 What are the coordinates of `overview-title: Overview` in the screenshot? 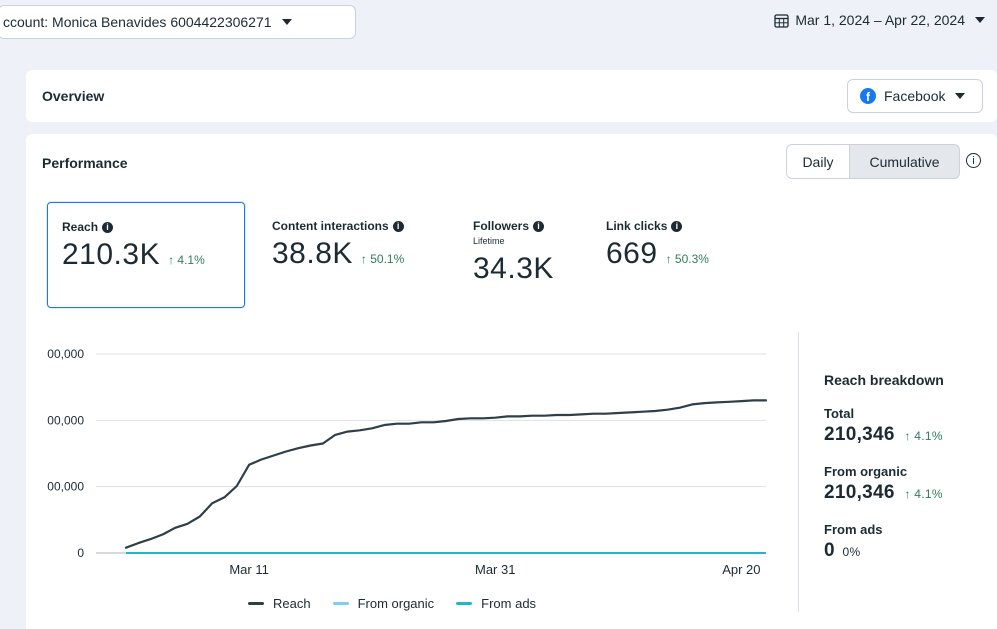 It's located at (73, 96).